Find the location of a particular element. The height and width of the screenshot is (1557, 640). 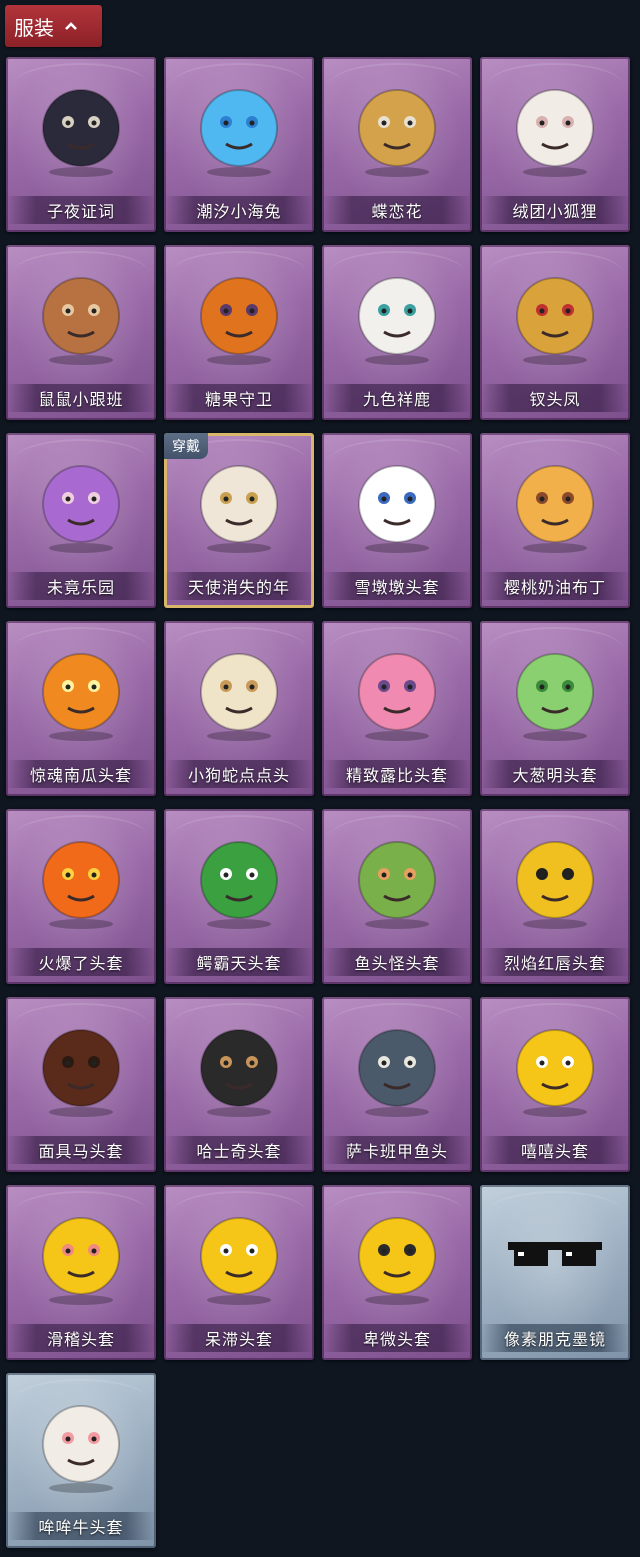

costume-name: 潮汐小海兔 is located at coordinates (239, 210).